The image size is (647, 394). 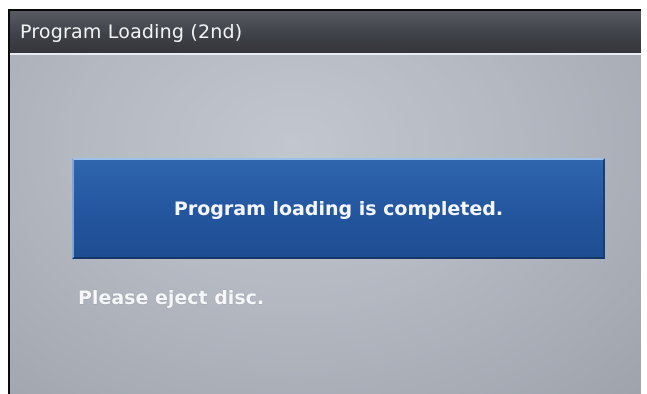 I want to click on screen-title: Program Loading (2nd), so click(x=131, y=32).